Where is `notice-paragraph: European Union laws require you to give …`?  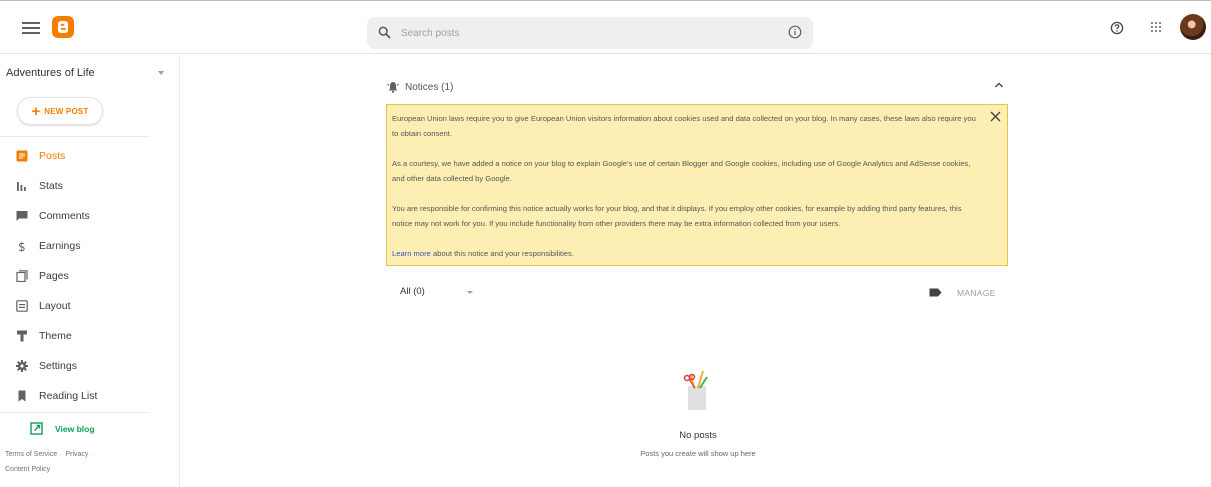
notice-paragraph: European Union laws require you to give … is located at coordinates (684, 126).